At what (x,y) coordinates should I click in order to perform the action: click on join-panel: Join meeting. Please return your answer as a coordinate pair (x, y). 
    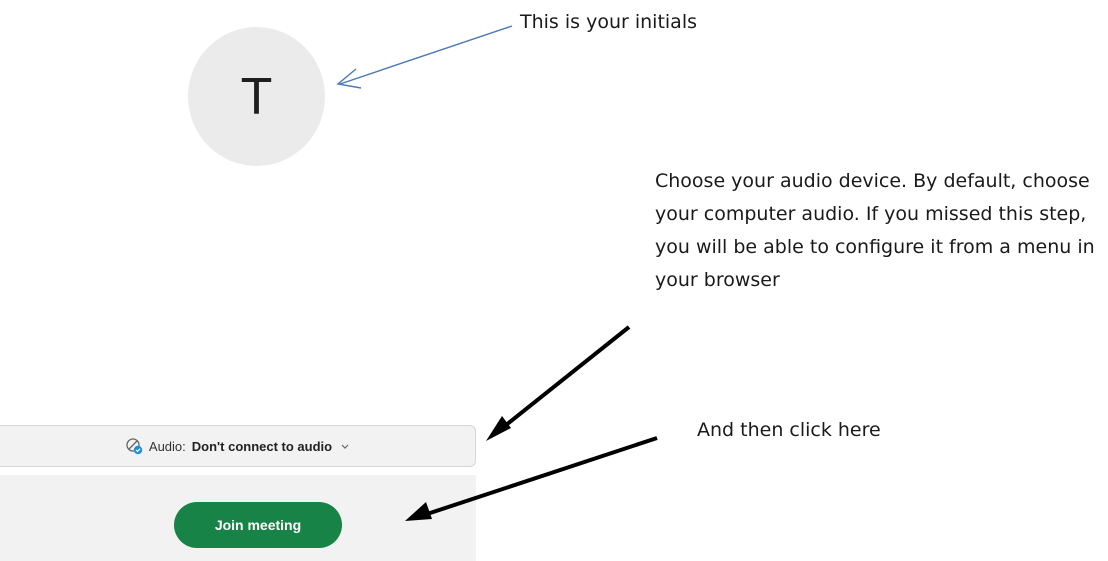
    Looking at the image, I should click on (238, 518).